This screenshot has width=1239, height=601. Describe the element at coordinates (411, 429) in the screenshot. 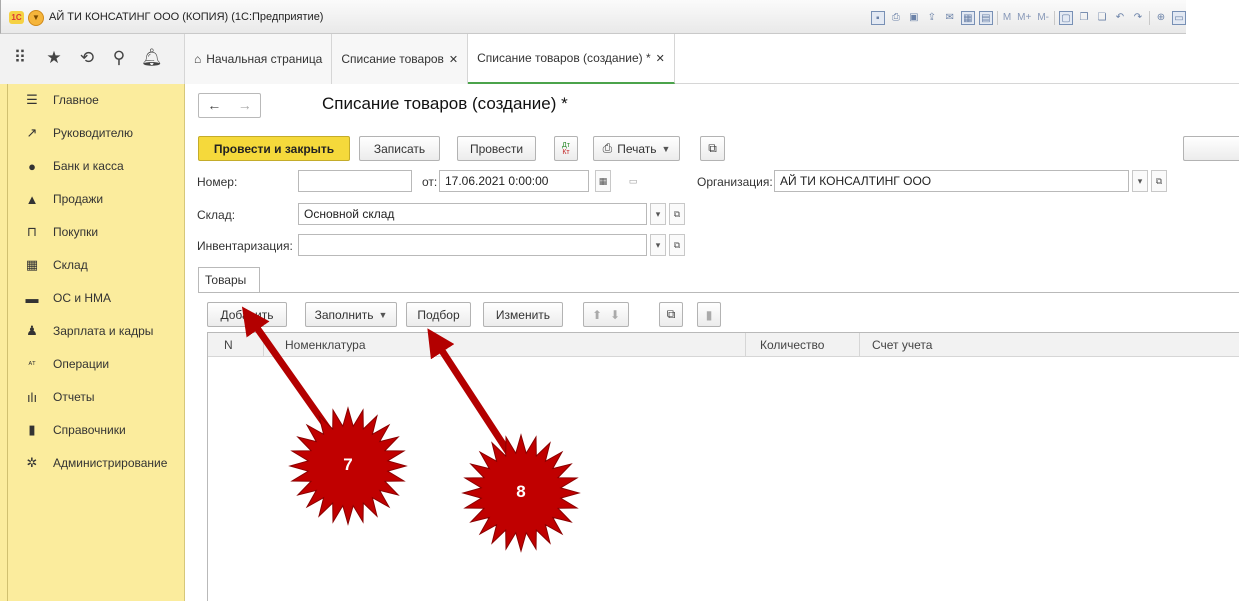

I see `annotation-layer` at that location.